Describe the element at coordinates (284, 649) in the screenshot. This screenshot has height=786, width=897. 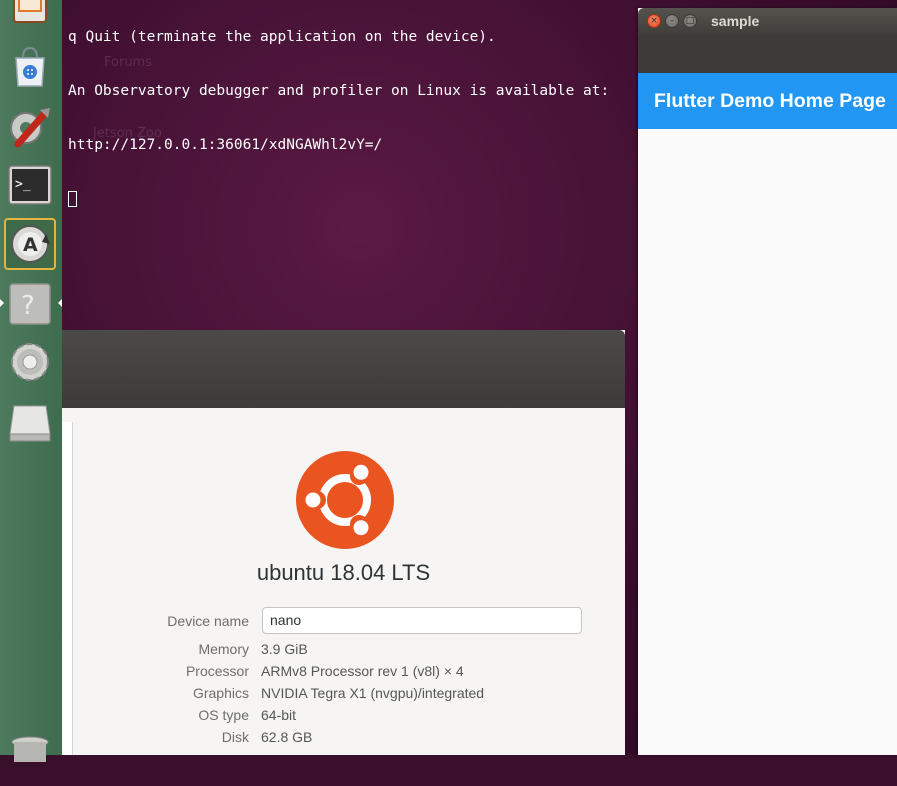
I see `memory-value: 3.9 GiB` at that location.